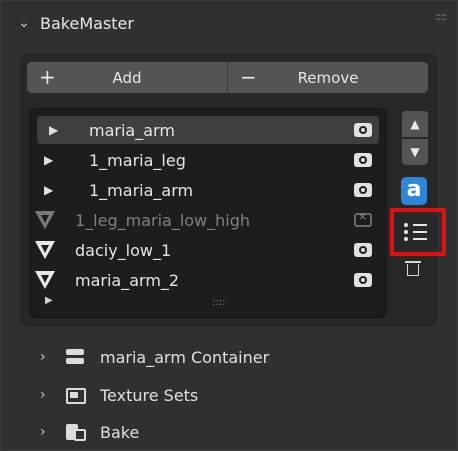 This screenshot has height=451, width=458. I want to click on trash-icon, so click(413, 268).